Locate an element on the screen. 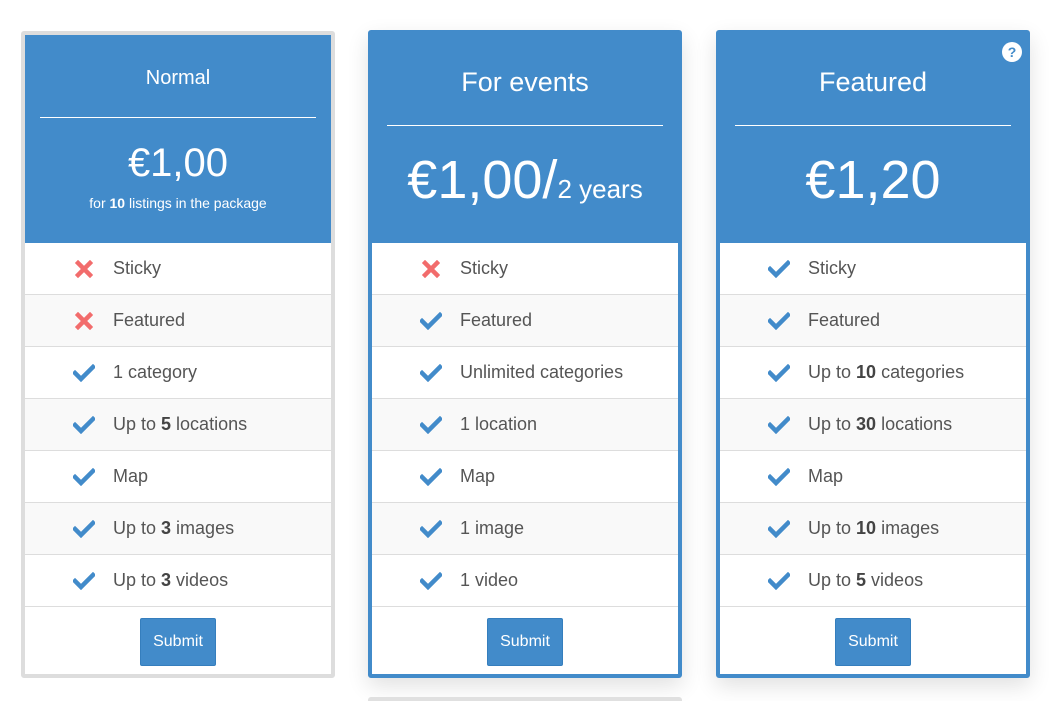  note-count: 10 is located at coordinates (117, 203).